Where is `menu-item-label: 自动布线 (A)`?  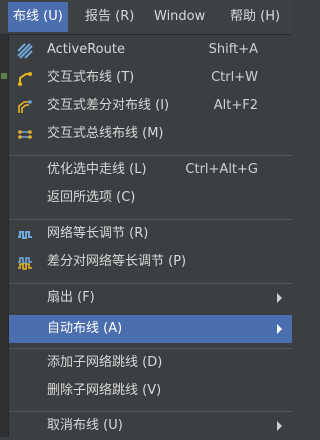
menu-item-label: 自动布线 (A) is located at coordinates (85, 328).